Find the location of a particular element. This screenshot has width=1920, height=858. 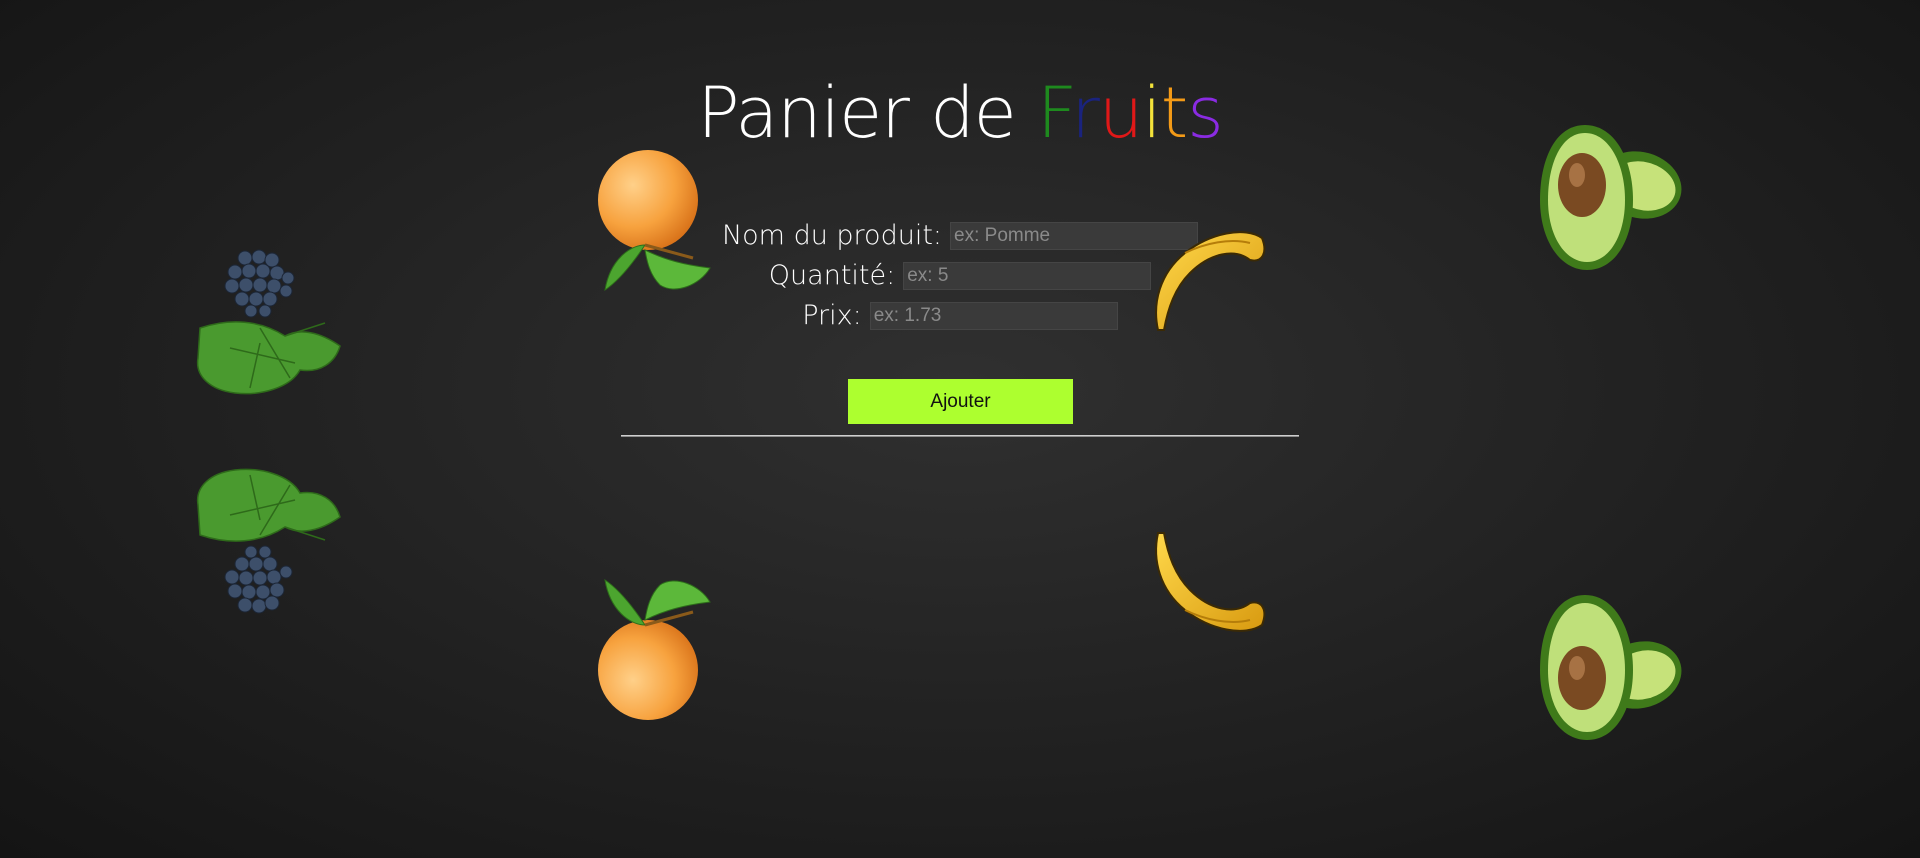

title-letter: t is located at coordinates (1174, 113).